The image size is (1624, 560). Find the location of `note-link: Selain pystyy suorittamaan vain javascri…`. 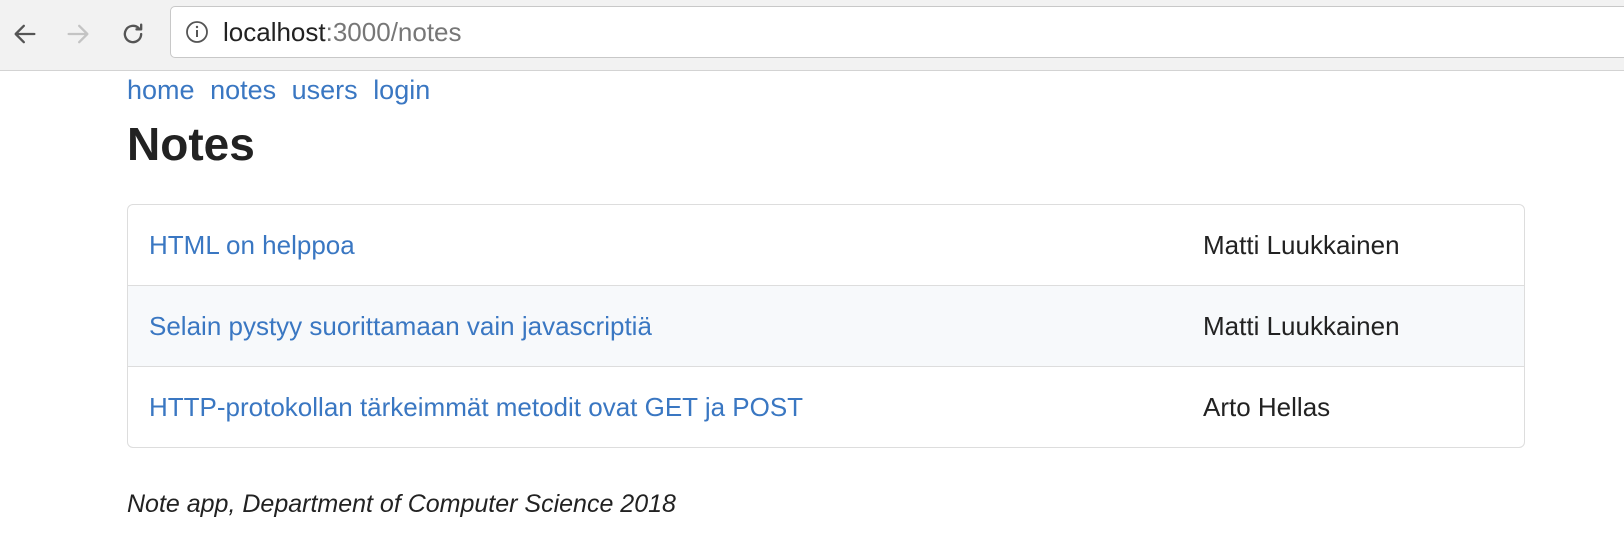

note-link: Selain pystyy suorittamaan vain javascri… is located at coordinates (400, 326).